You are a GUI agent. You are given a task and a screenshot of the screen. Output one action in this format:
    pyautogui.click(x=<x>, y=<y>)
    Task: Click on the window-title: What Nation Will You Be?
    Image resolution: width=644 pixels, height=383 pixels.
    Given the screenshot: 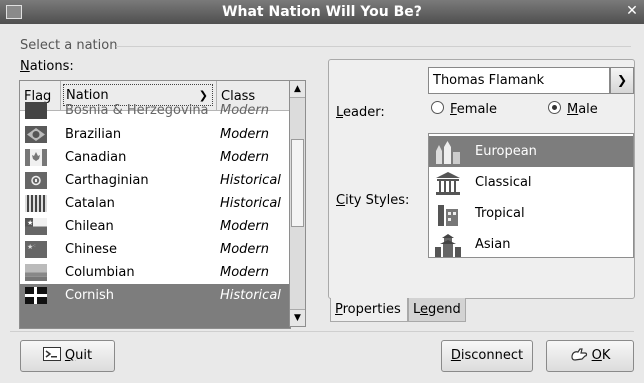 What is the action you would take?
    pyautogui.click(x=322, y=12)
    